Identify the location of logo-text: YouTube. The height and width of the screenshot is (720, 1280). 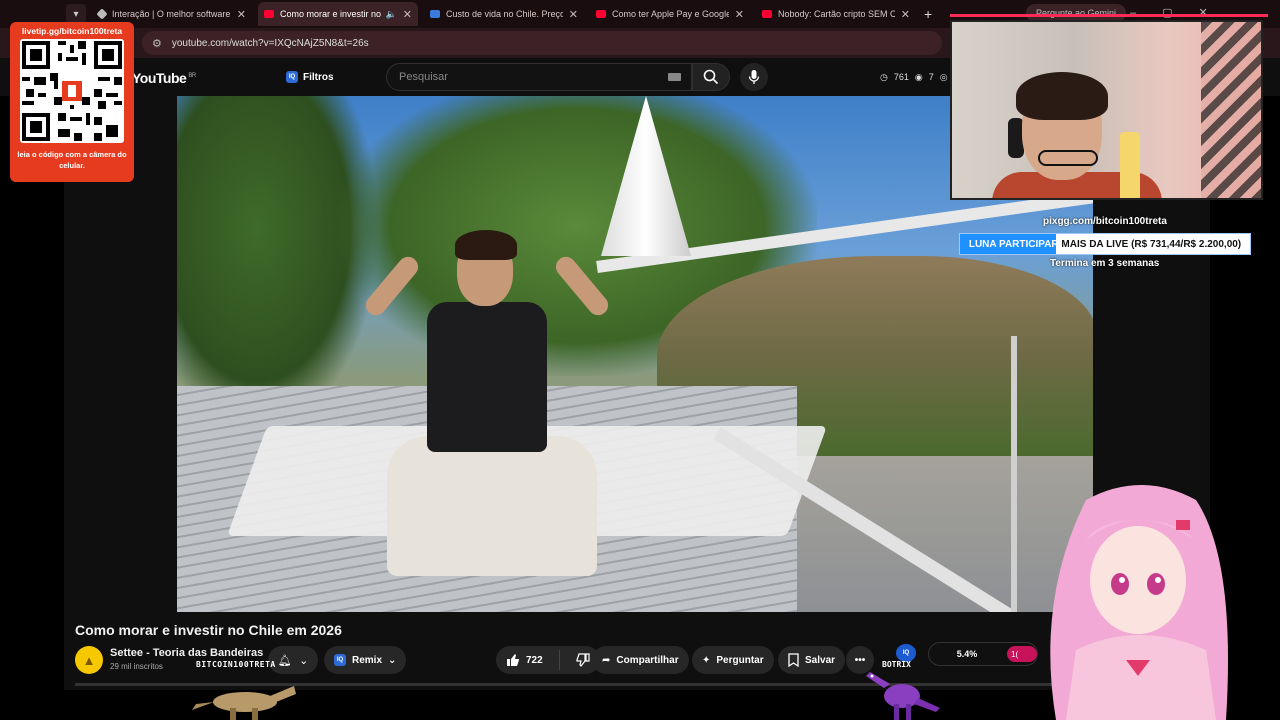
(159, 78).